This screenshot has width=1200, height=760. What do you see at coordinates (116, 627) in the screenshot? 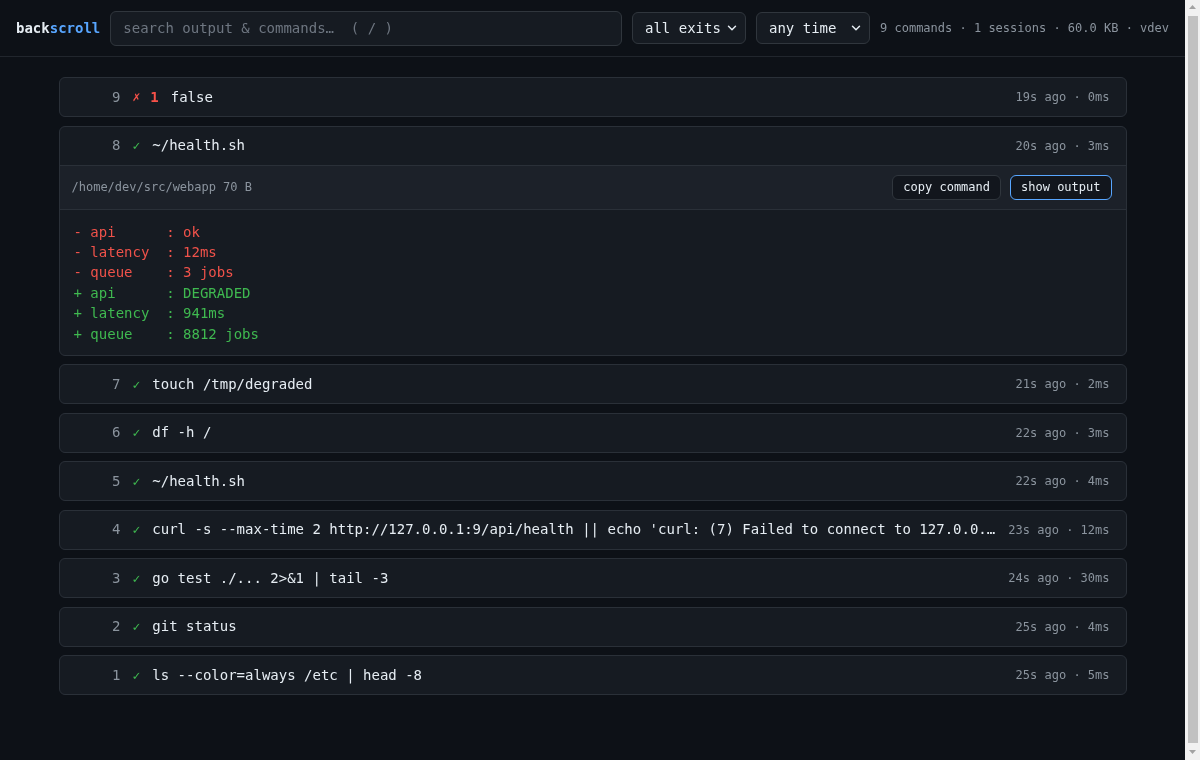
I see `command-number: 2` at bounding box center [116, 627].